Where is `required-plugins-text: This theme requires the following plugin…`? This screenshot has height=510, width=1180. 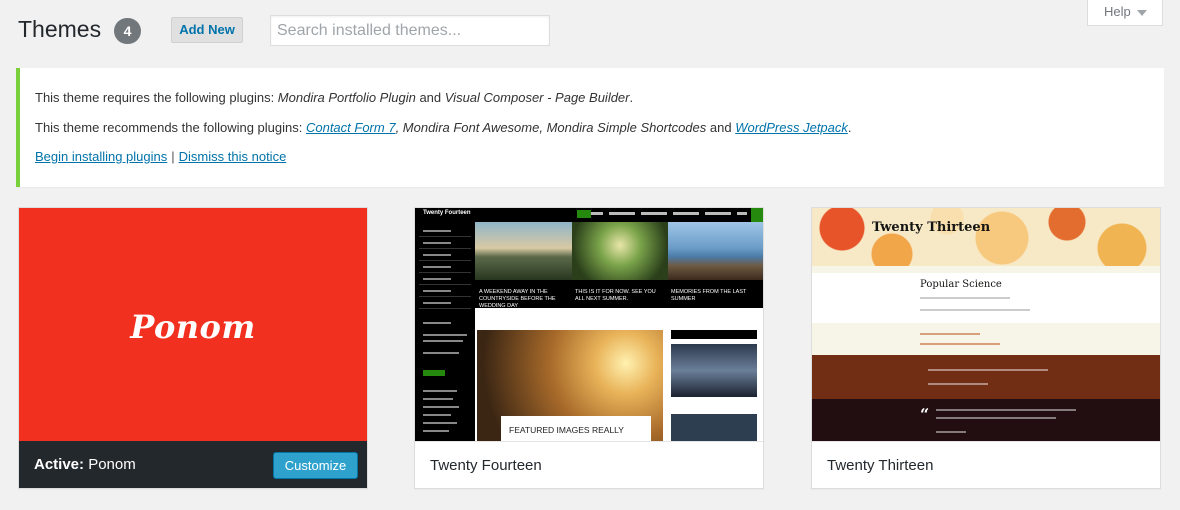
required-plugins-text: This theme requires the following plugin… is located at coordinates (334, 97).